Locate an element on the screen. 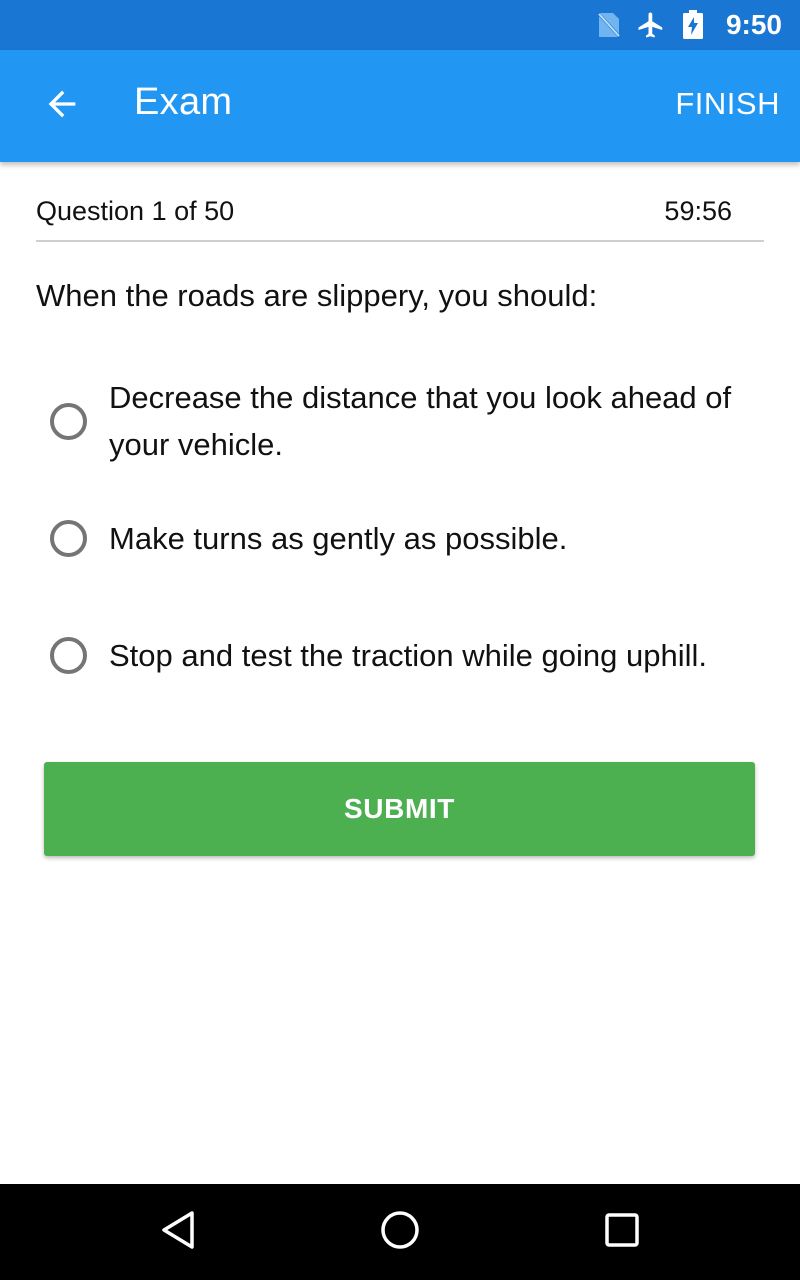 This screenshot has height=1280, width=800. status-icons: 9:50 is located at coordinates (688, 25).